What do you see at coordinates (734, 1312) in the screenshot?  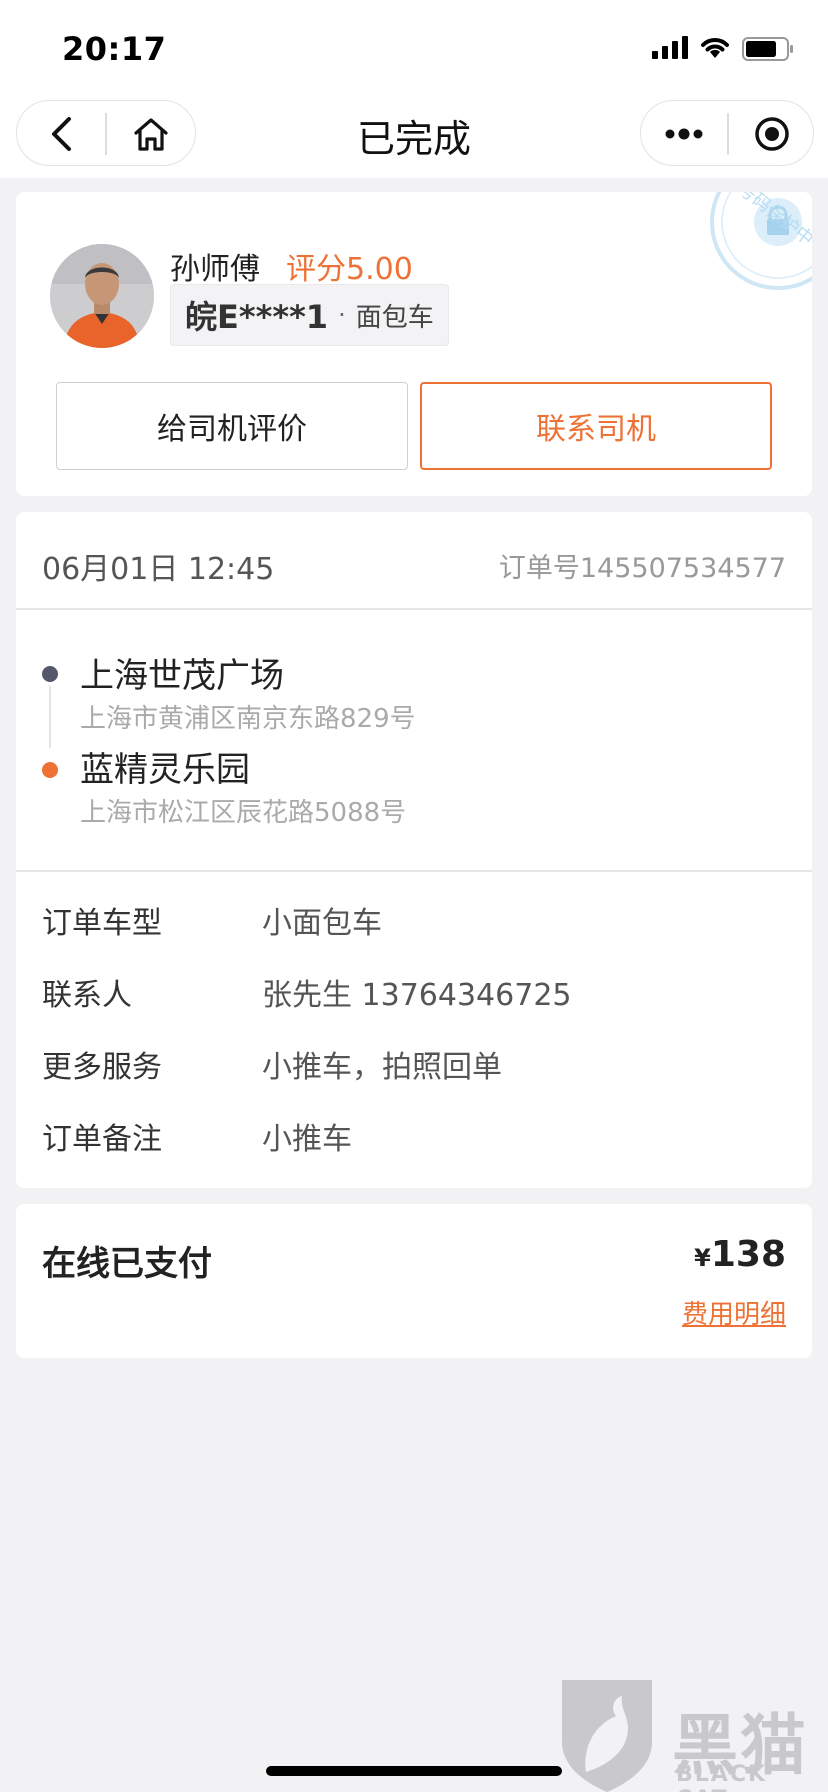 I see `fee-detail-link: 费用明细` at bounding box center [734, 1312].